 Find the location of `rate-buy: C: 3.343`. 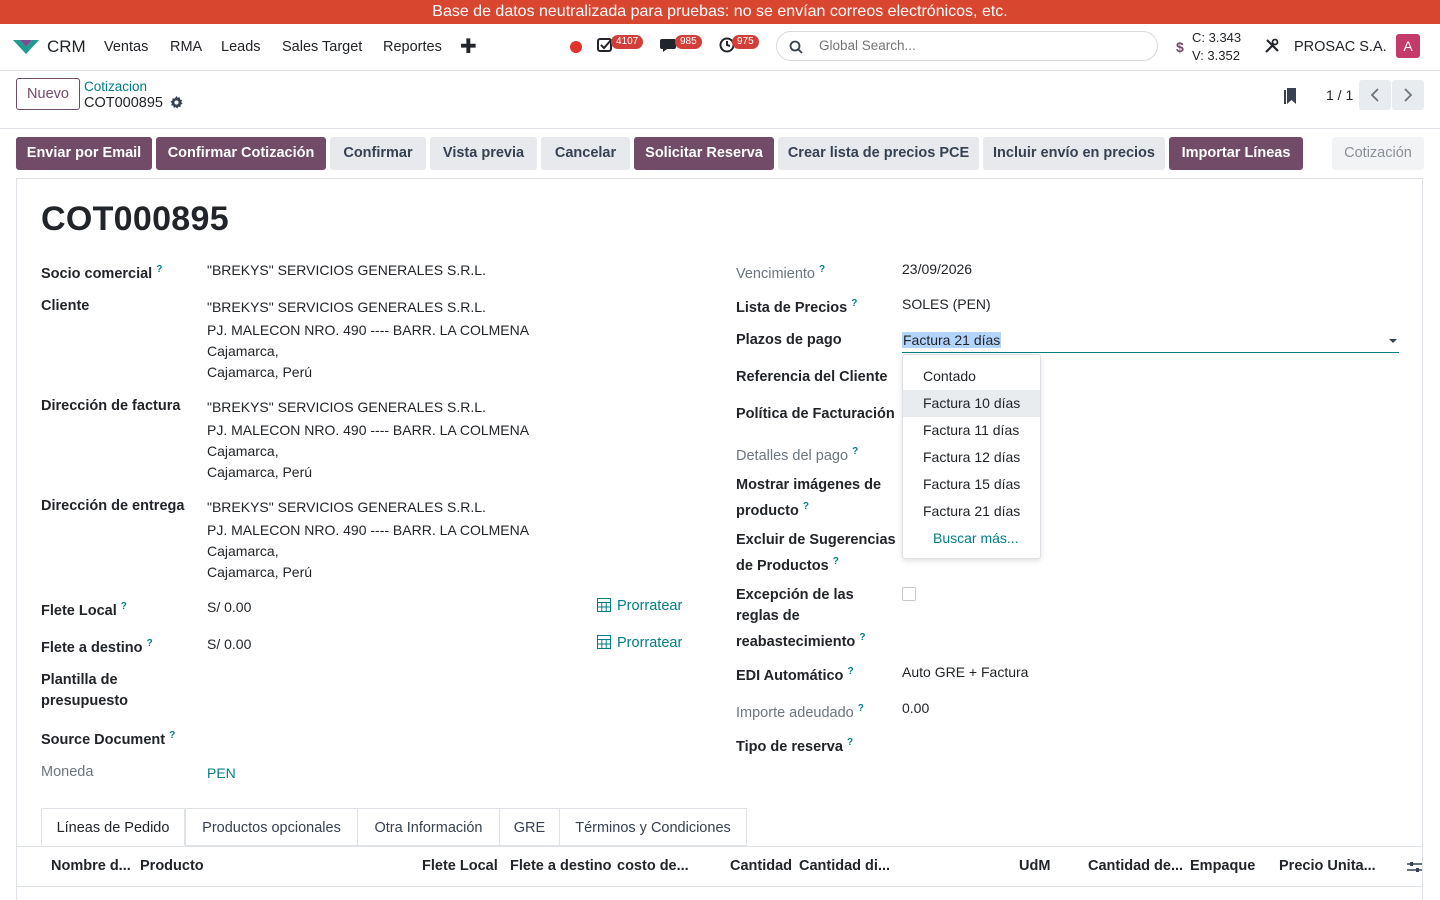

rate-buy: C: 3.343 is located at coordinates (1217, 37).